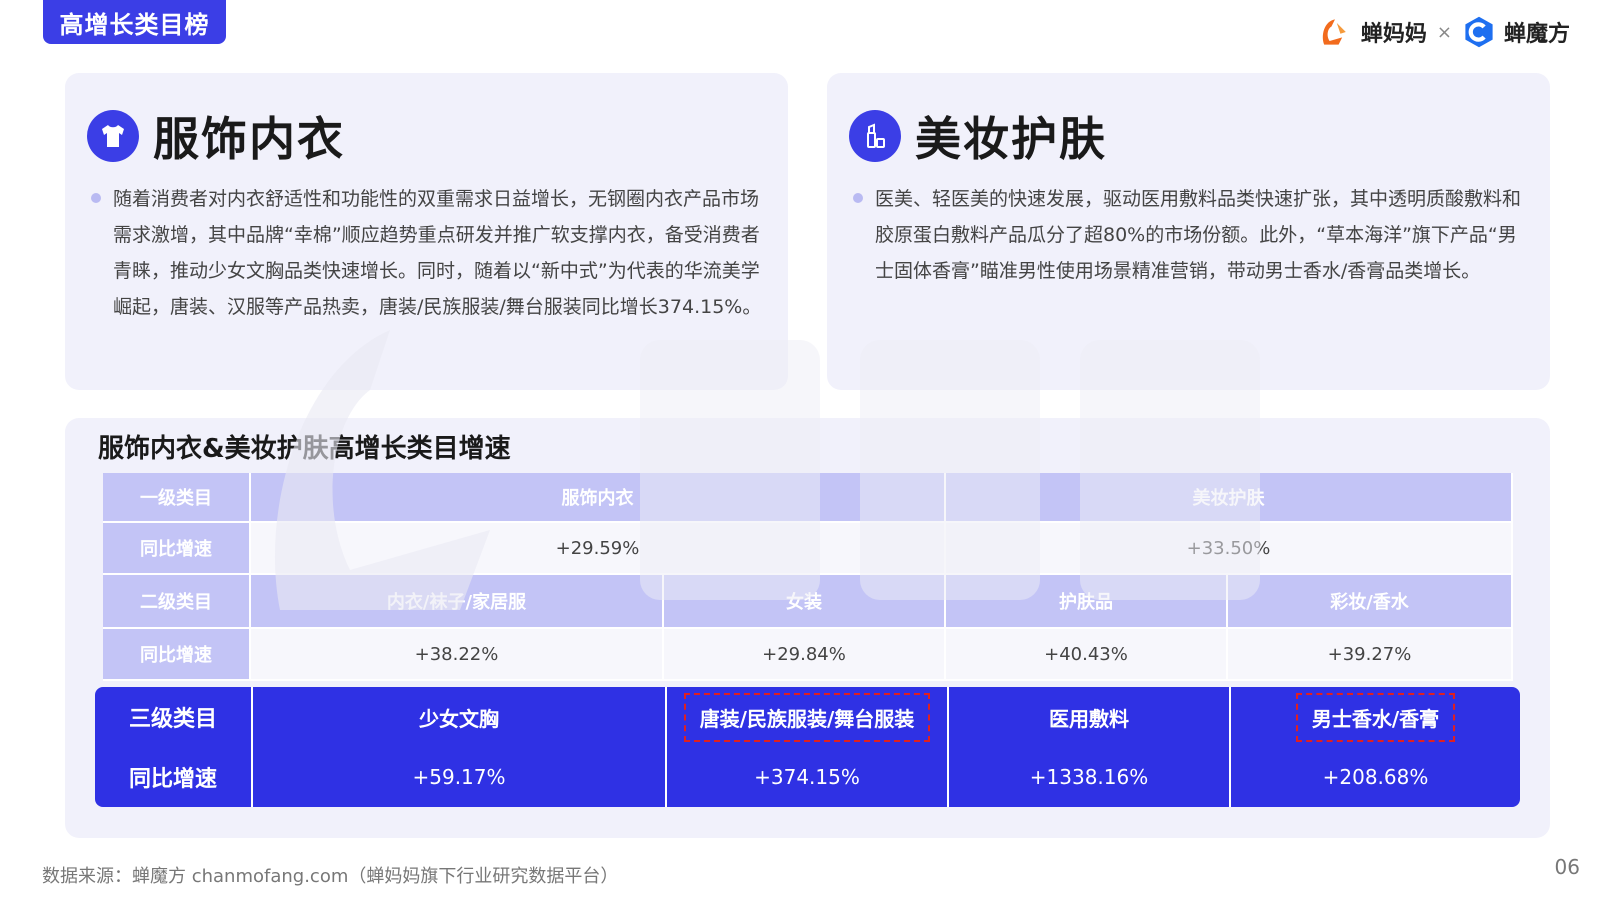 The height and width of the screenshot is (900, 1600). I want to click on category-name: 少女文胸, so click(459, 718).